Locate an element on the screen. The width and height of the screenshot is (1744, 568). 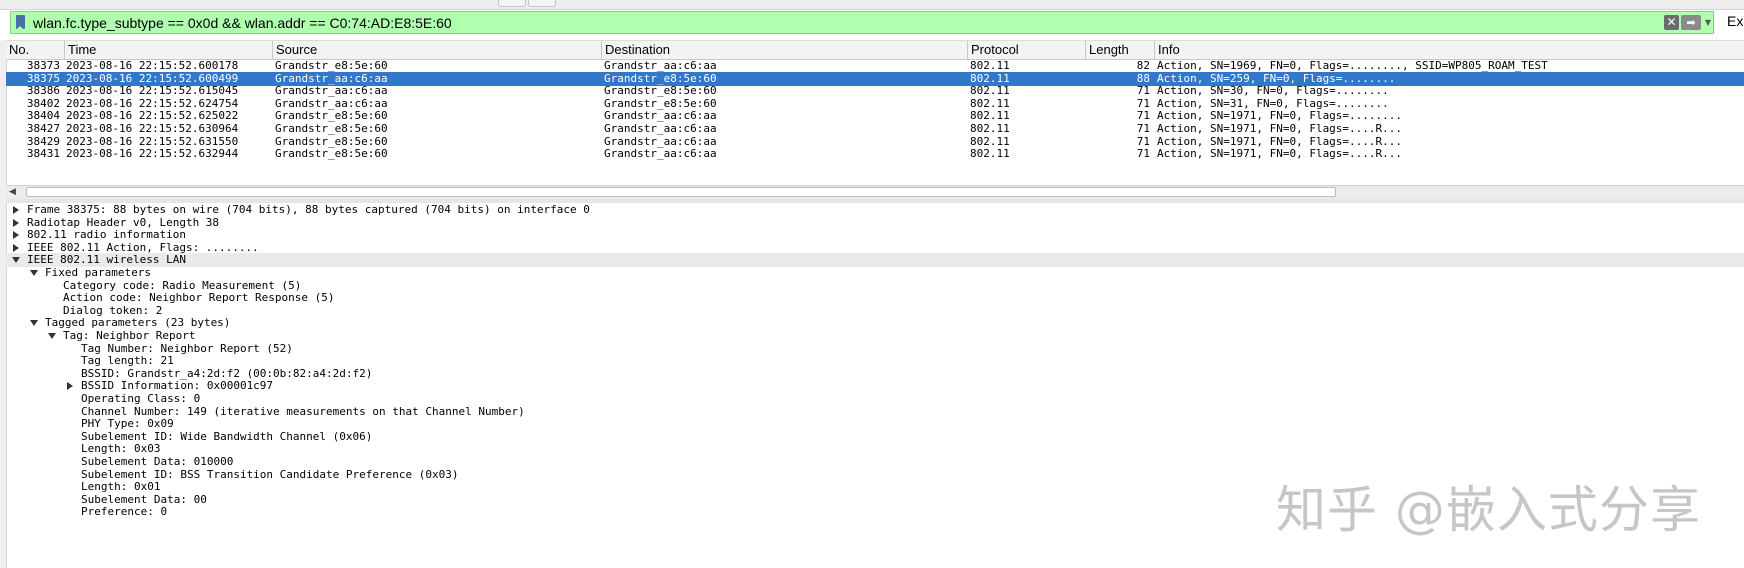
detail-tree-label: Preference: 0 is located at coordinates (124, 512).